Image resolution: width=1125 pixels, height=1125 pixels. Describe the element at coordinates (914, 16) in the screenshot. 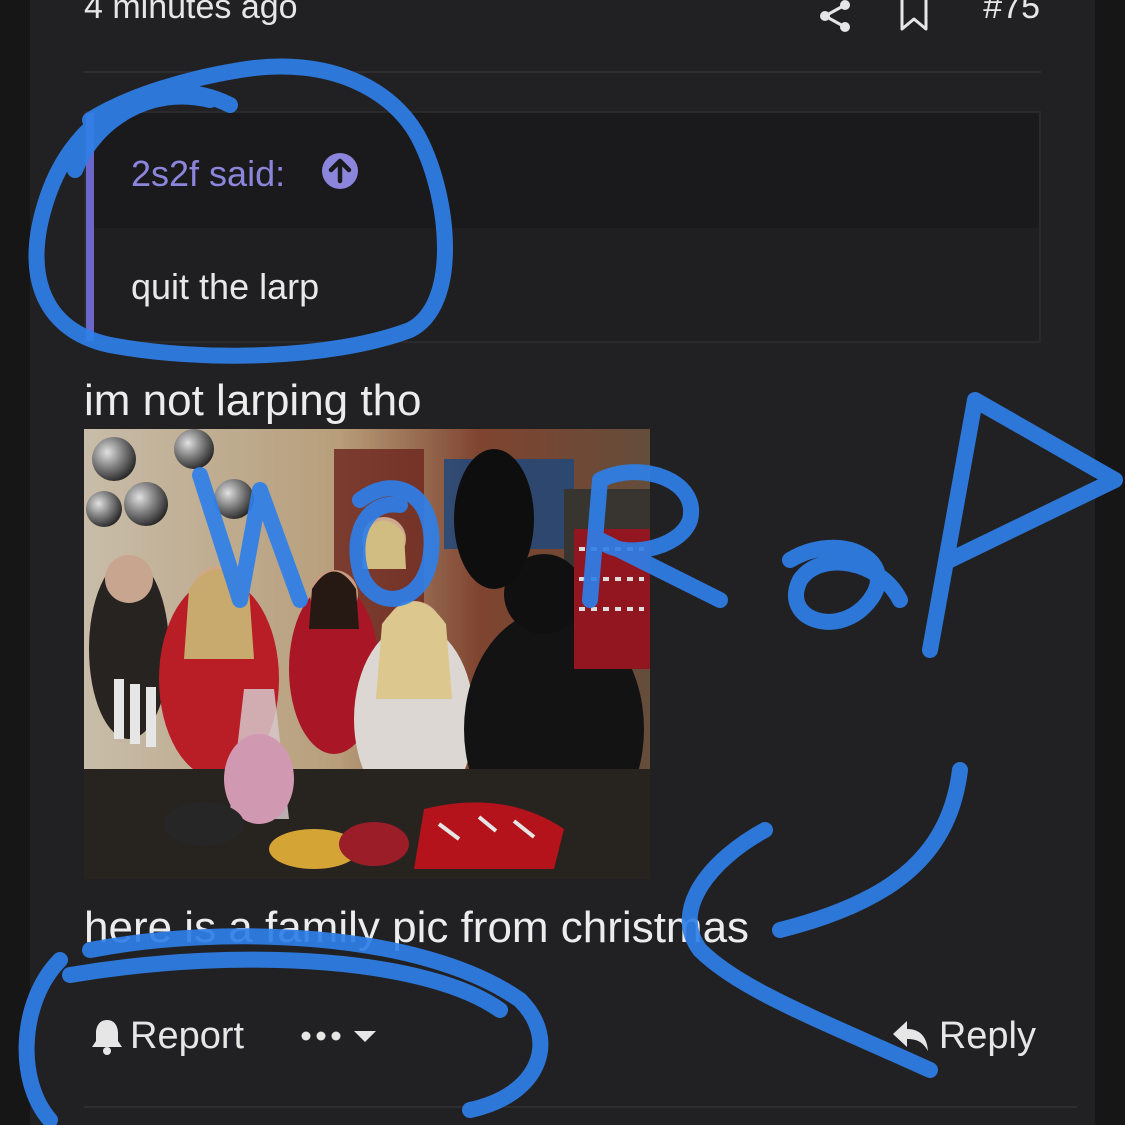

I see `bookmark-icon` at that location.